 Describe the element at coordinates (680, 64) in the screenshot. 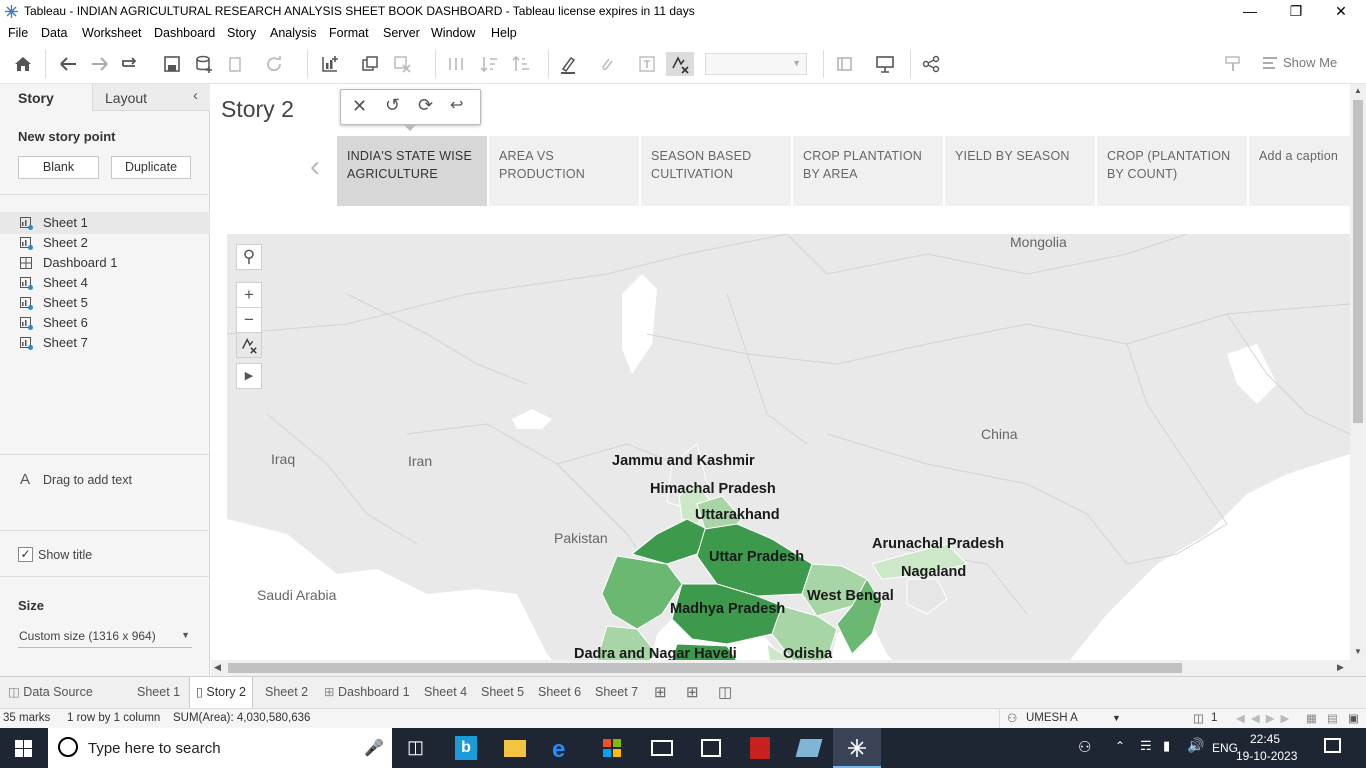

I see `fix-axes-icon` at that location.